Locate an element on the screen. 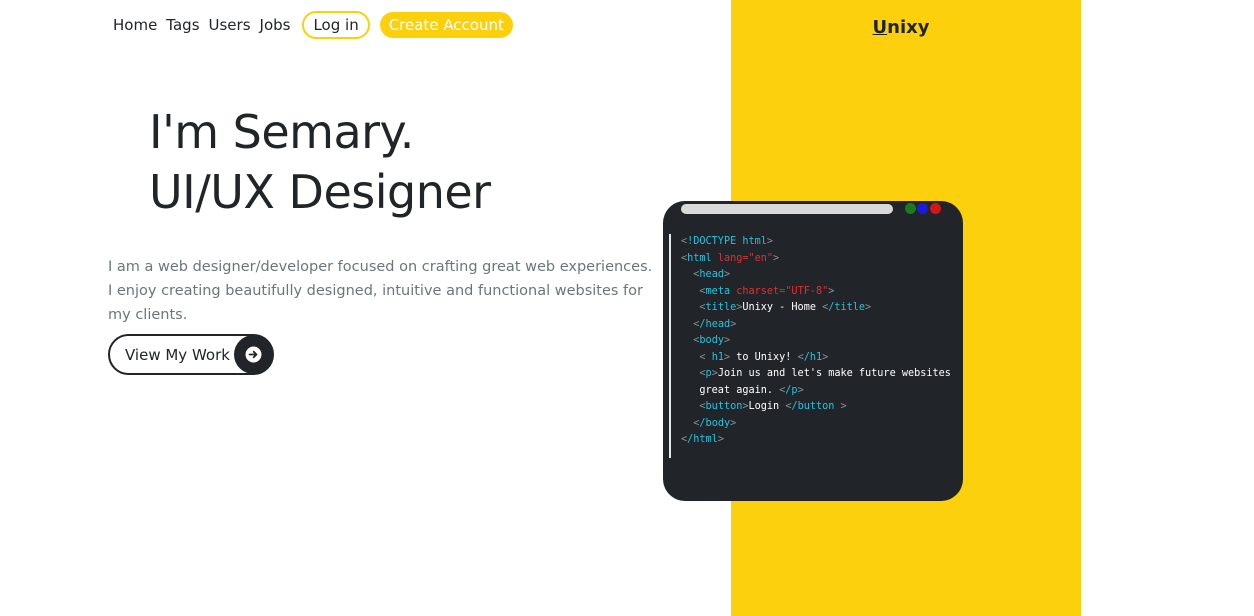 This screenshot has height=616, width=1254. code-line: < h1> to Unixy! </h1> is located at coordinates (764, 357).